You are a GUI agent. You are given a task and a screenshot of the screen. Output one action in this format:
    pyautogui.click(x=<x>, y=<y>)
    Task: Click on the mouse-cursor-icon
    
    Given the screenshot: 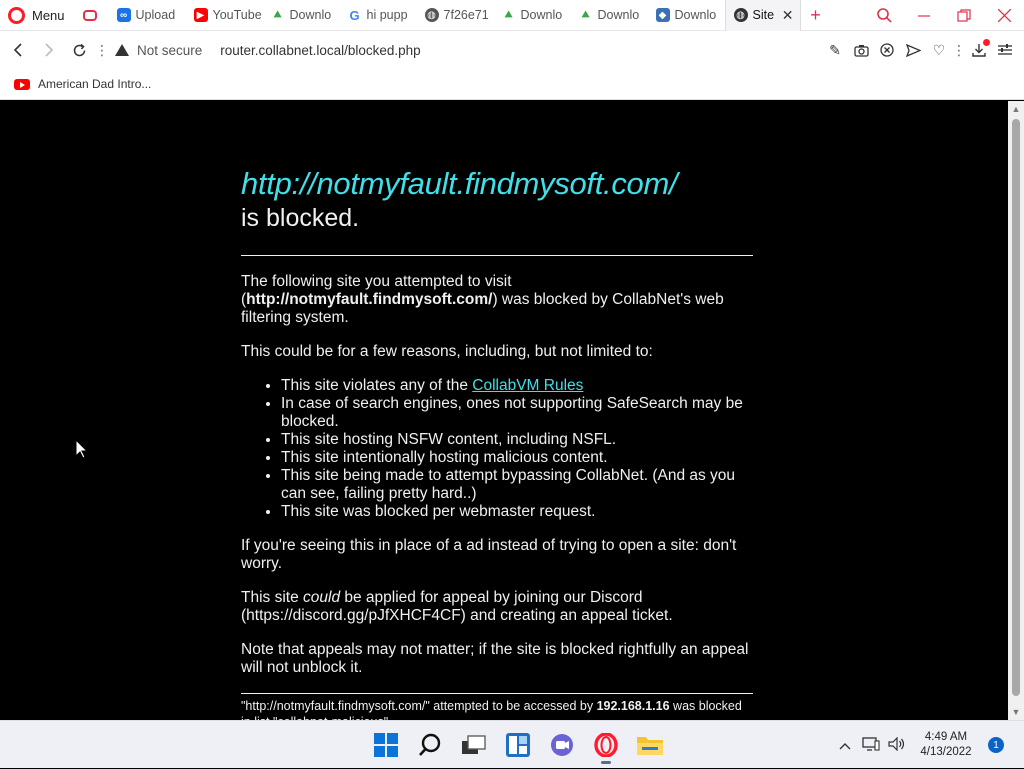 What is the action you would take?
    pyautogui.click(x=82, y=451)
    